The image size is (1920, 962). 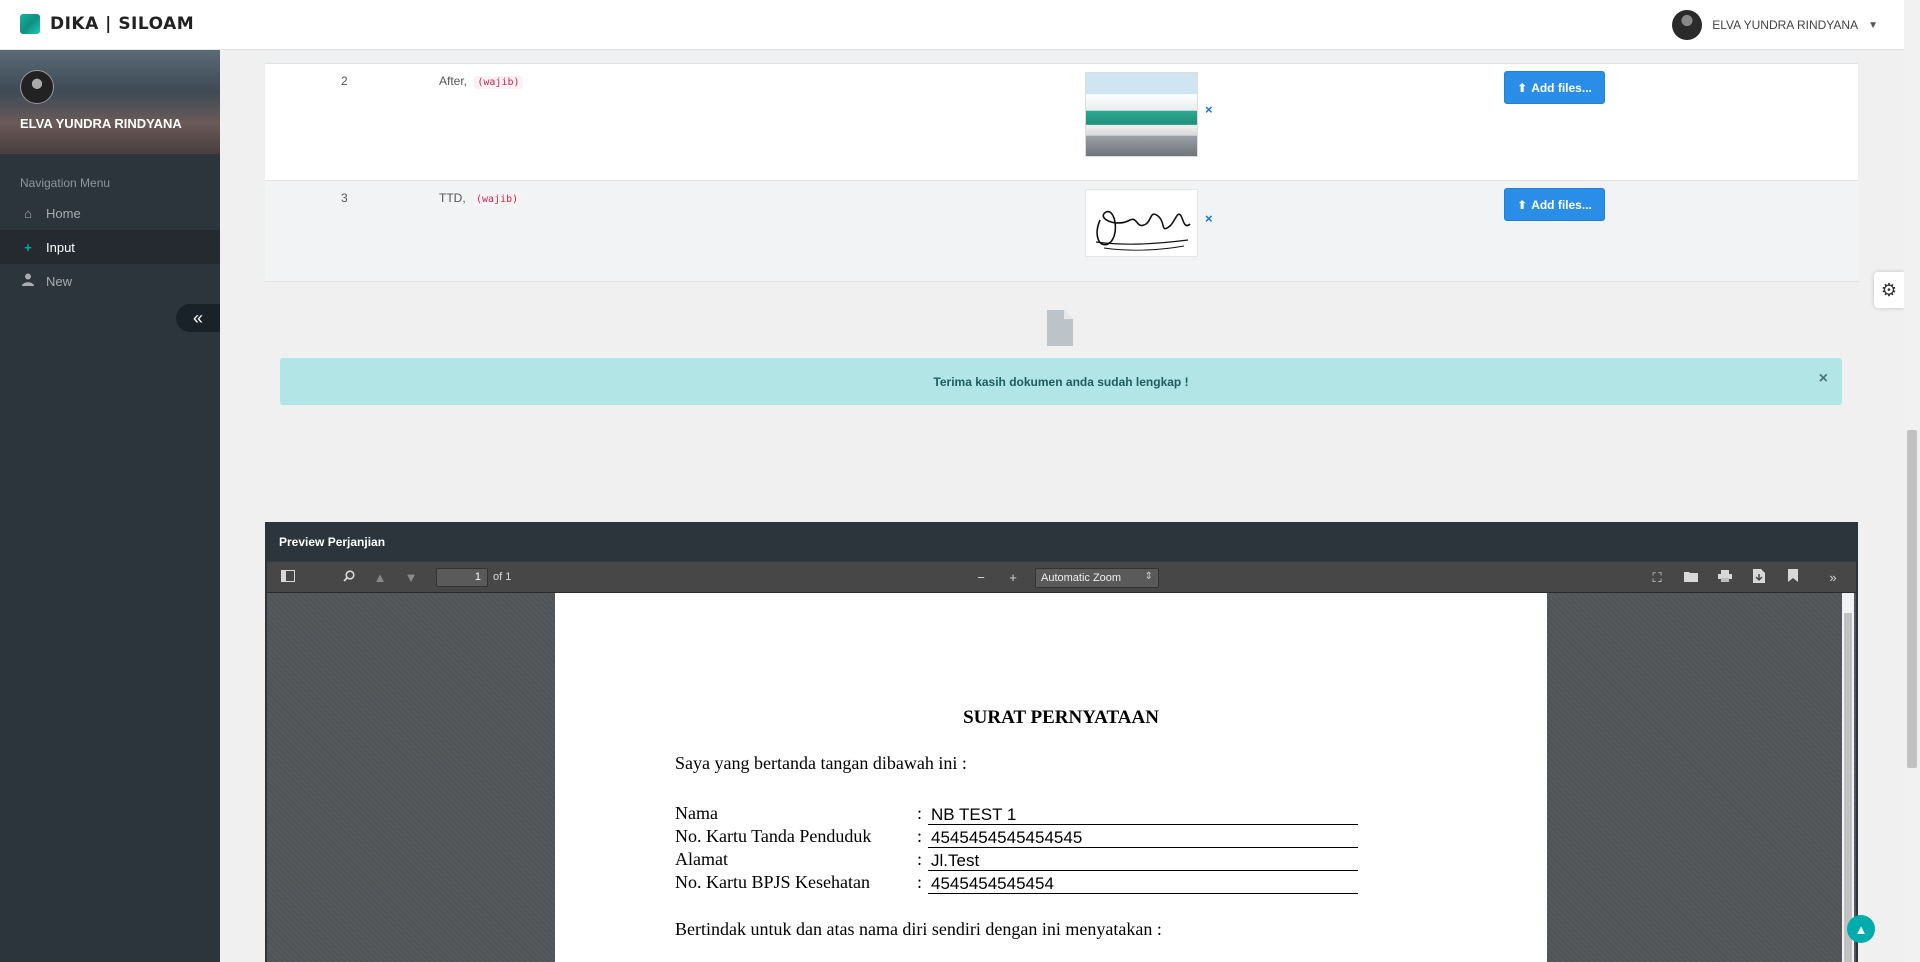 What do you see at coordinates (107, 24) in the screenshot?
I see `brand: DIKA | SILOAM` at bounding box center [107, 24].